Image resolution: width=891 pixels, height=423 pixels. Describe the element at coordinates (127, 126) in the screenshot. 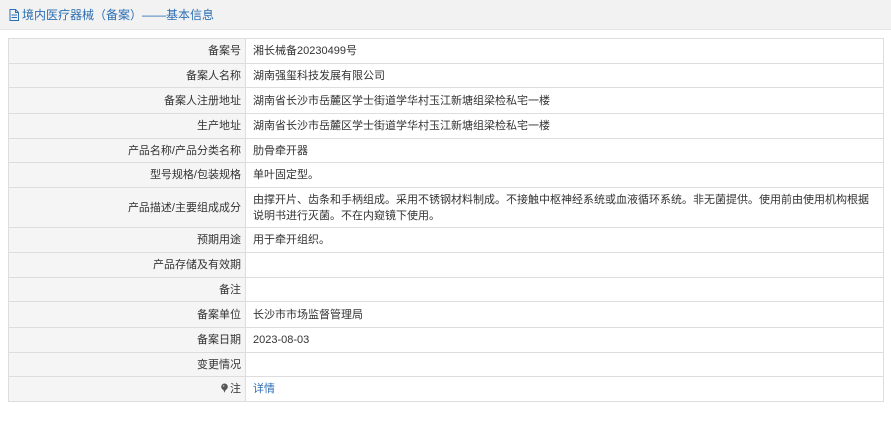

I see `row-label: 生产地址` at that location.